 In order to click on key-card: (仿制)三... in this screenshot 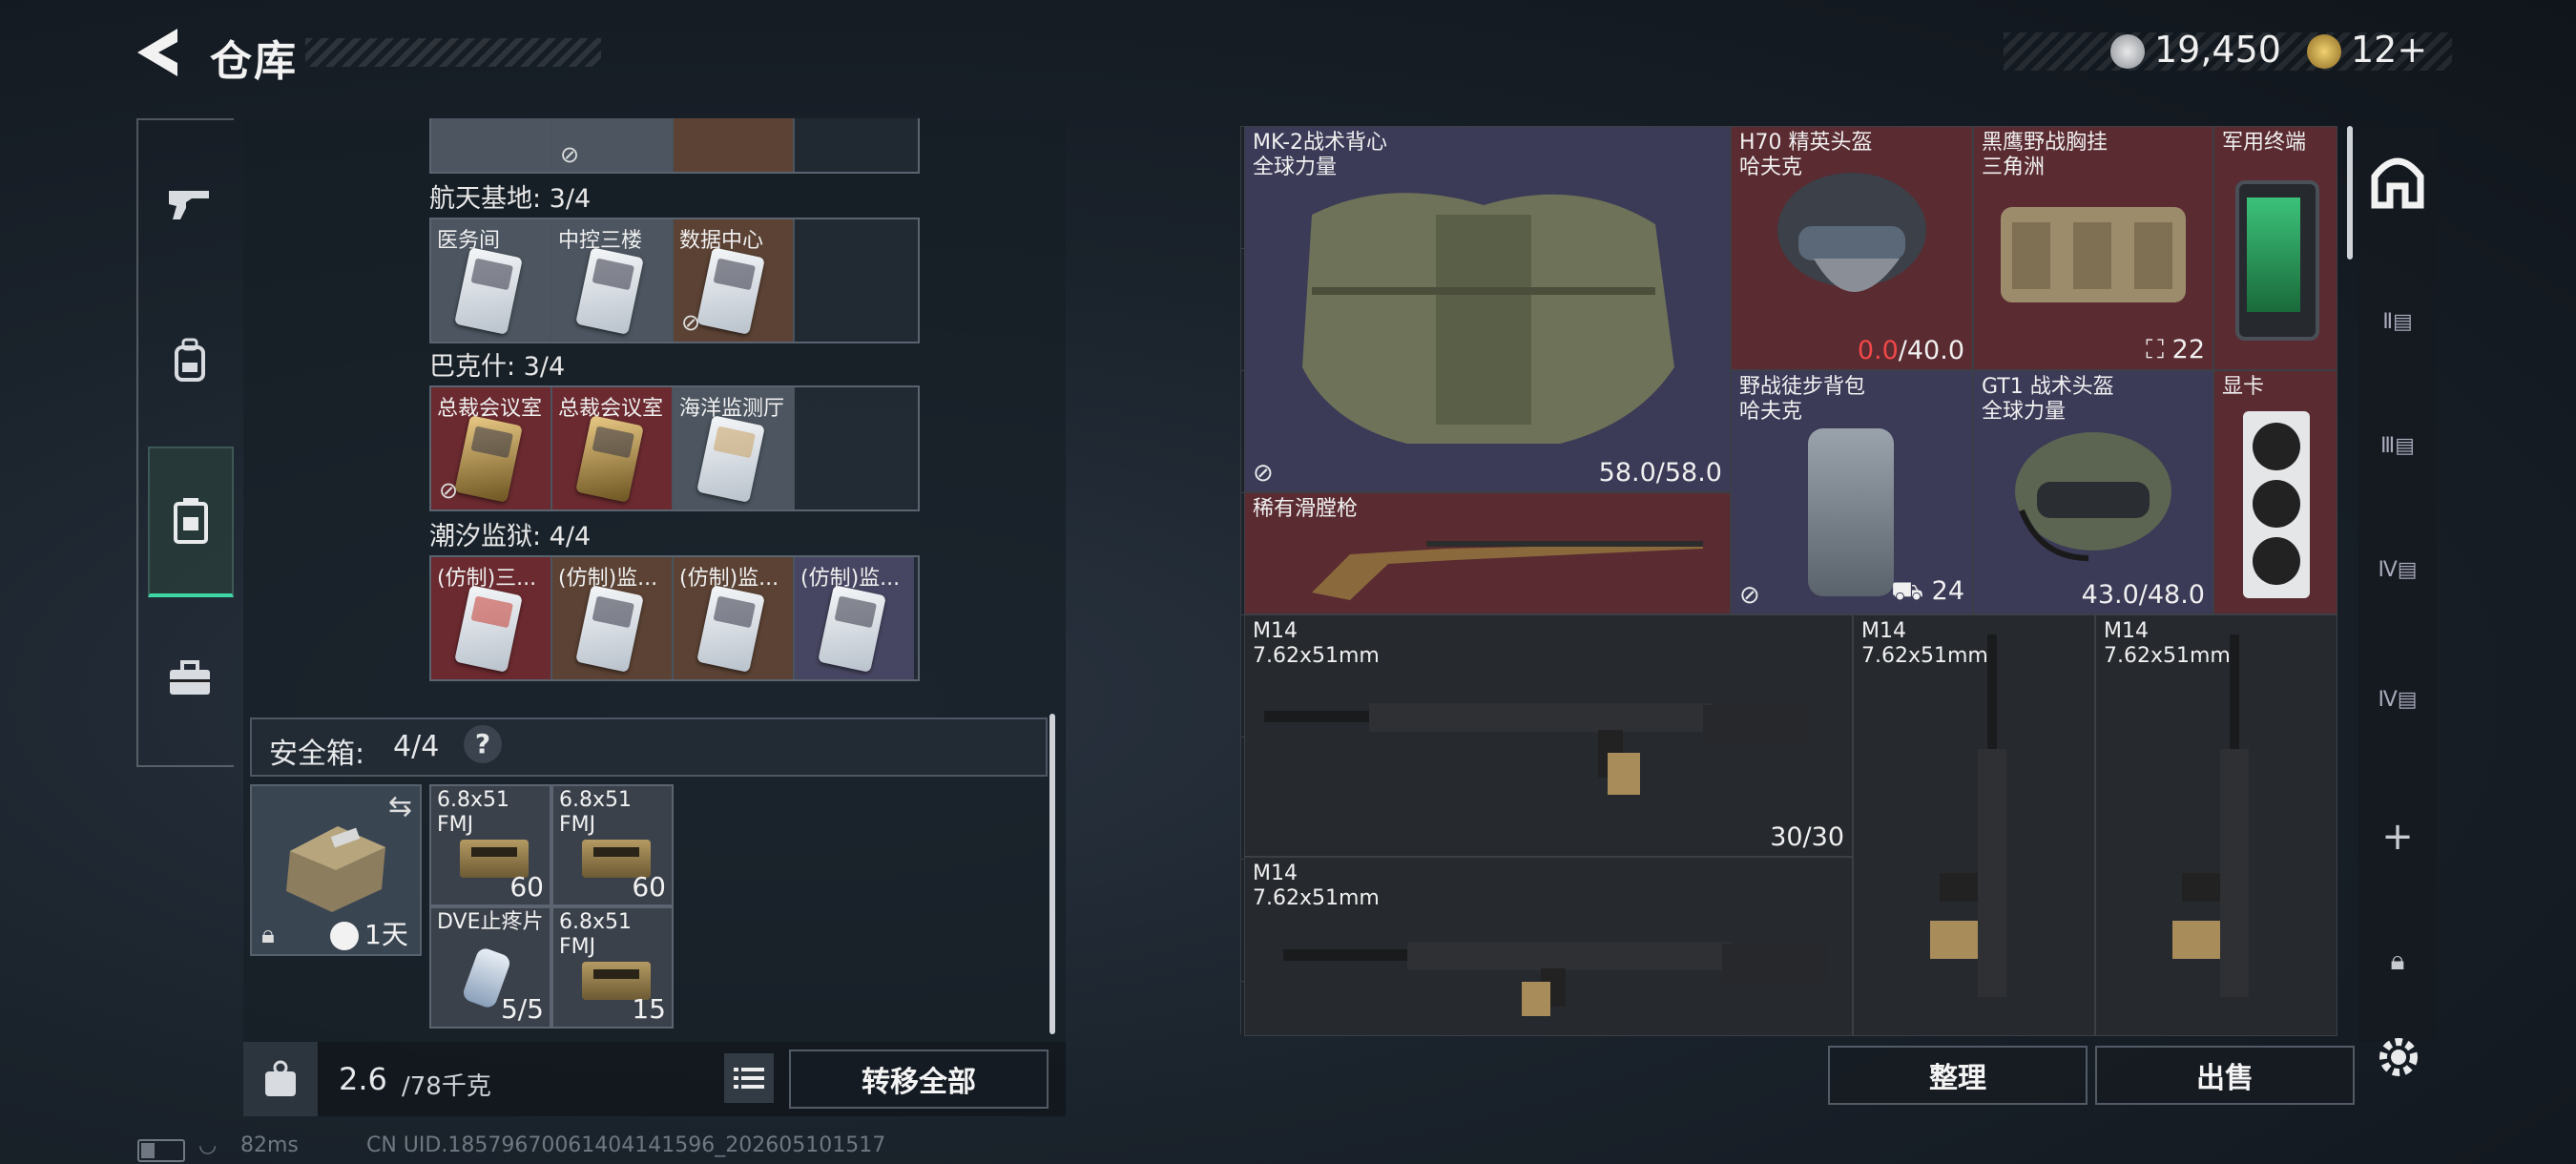, I will do `click(491, 618)`.